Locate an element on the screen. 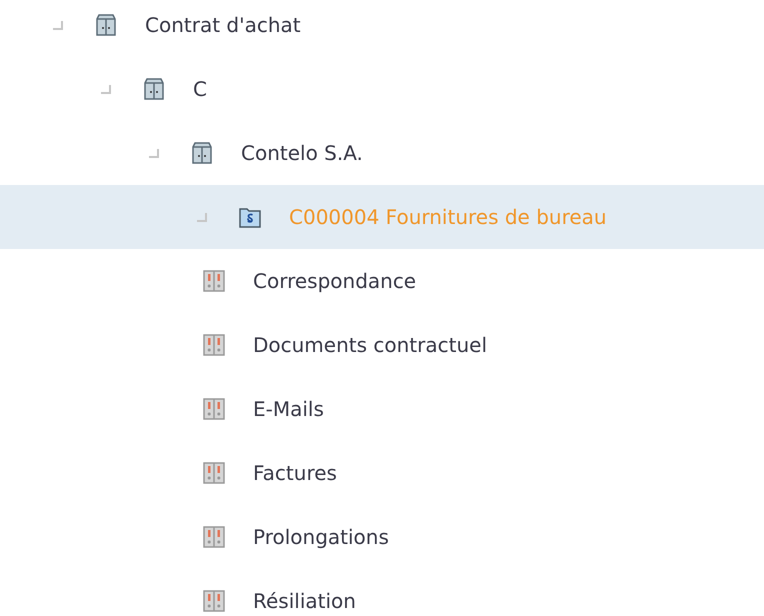 The height and width of the screenshot is (616, 764). tree-row: Prolongations is located at coordinates (382, 537).